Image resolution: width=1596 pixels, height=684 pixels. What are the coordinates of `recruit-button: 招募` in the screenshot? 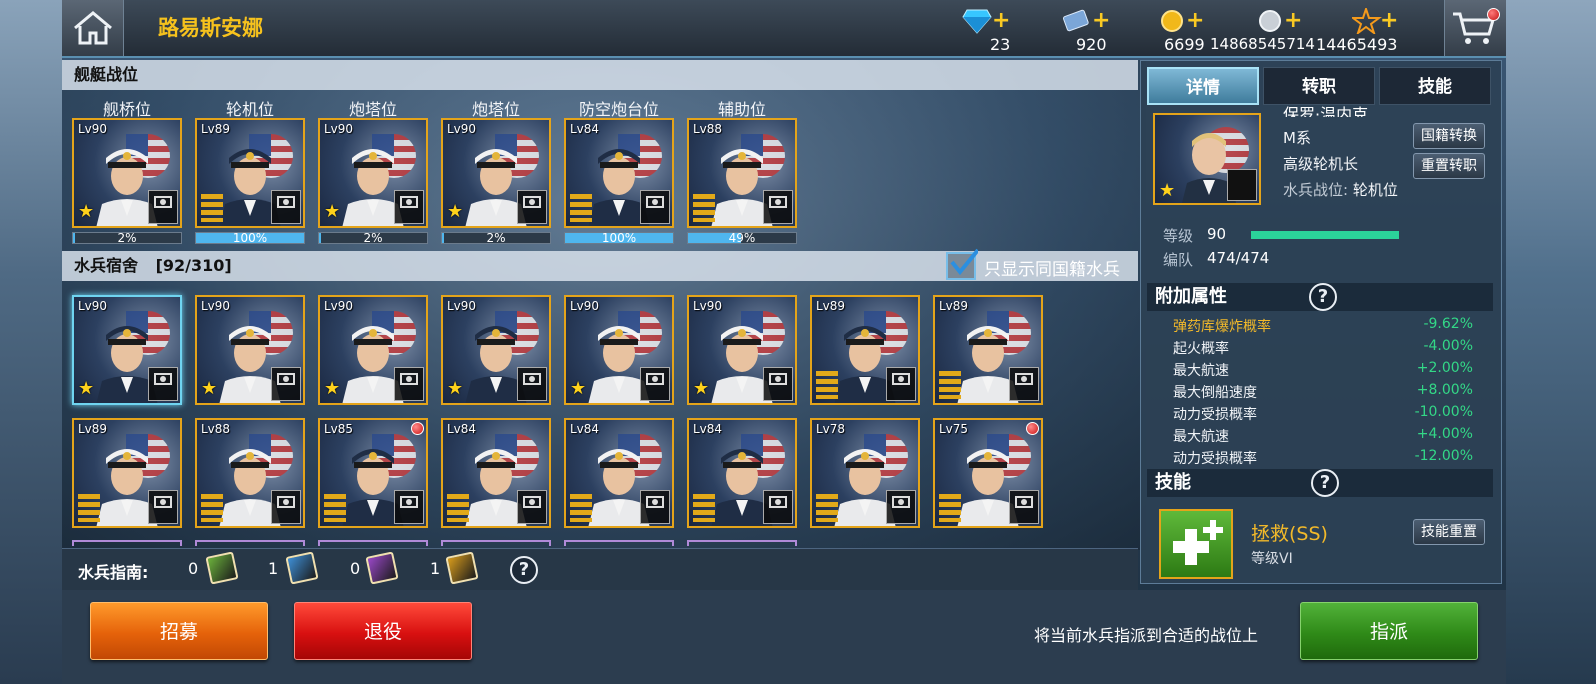 It's located at (179, 631).